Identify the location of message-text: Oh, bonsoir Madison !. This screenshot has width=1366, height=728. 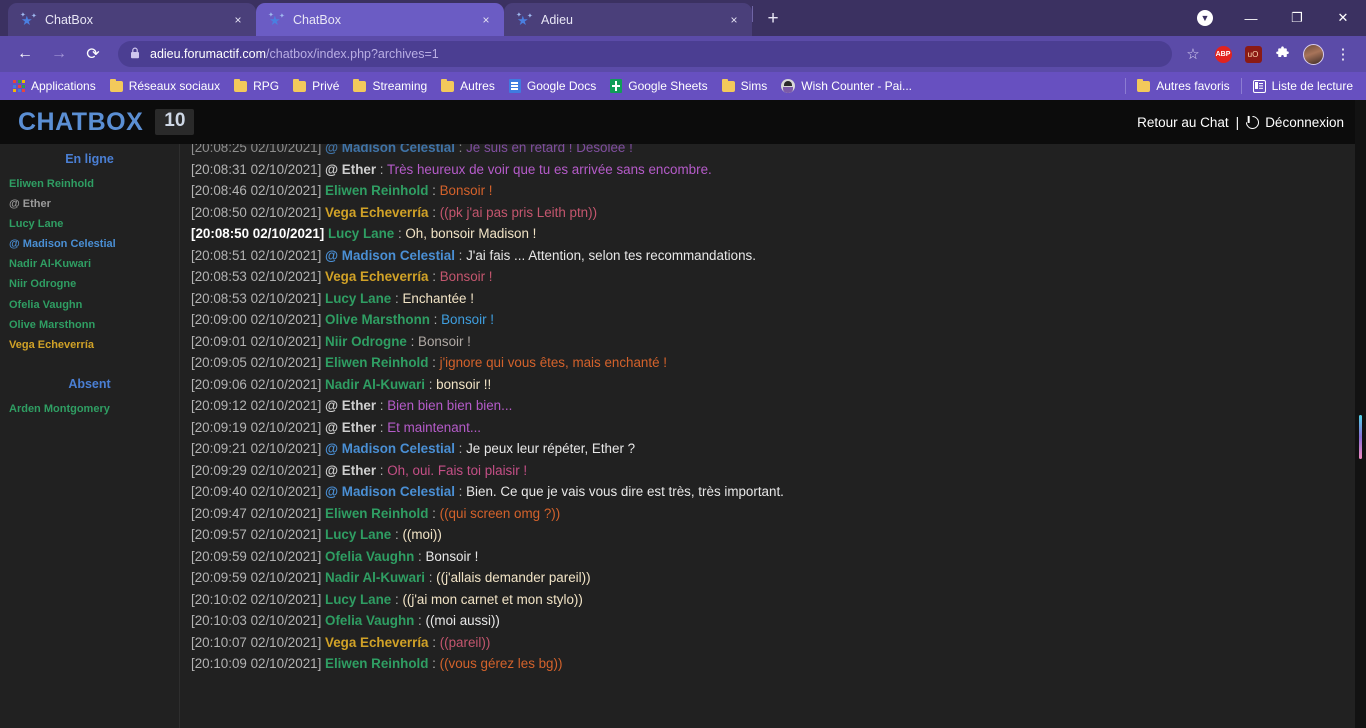
(471, 233).